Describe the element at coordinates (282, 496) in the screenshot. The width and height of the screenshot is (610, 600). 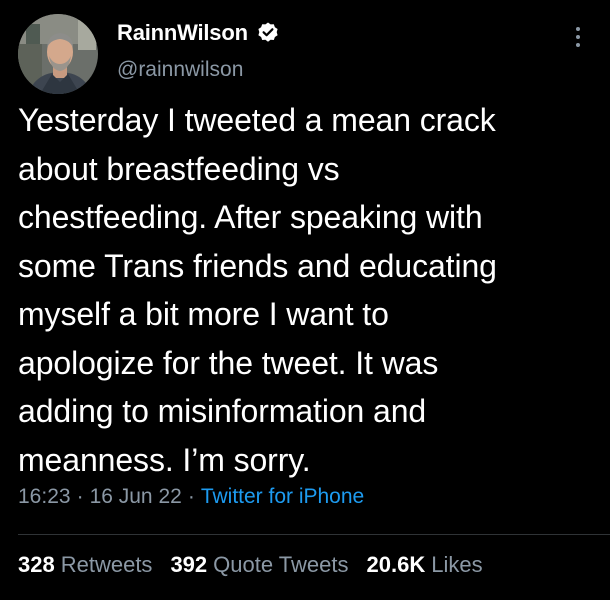
I see `tweet-source-link: Twitter for iPhone` at that location.